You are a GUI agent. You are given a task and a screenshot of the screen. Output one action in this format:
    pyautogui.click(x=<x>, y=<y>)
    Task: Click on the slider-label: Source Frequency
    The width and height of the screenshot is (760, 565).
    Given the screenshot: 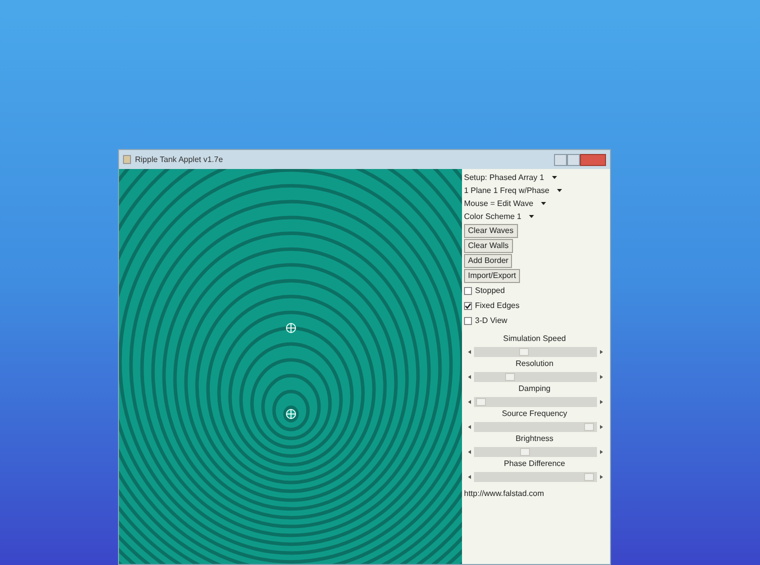 What is the action you would take?
    pyautogui.click(x=534, y=414)
    